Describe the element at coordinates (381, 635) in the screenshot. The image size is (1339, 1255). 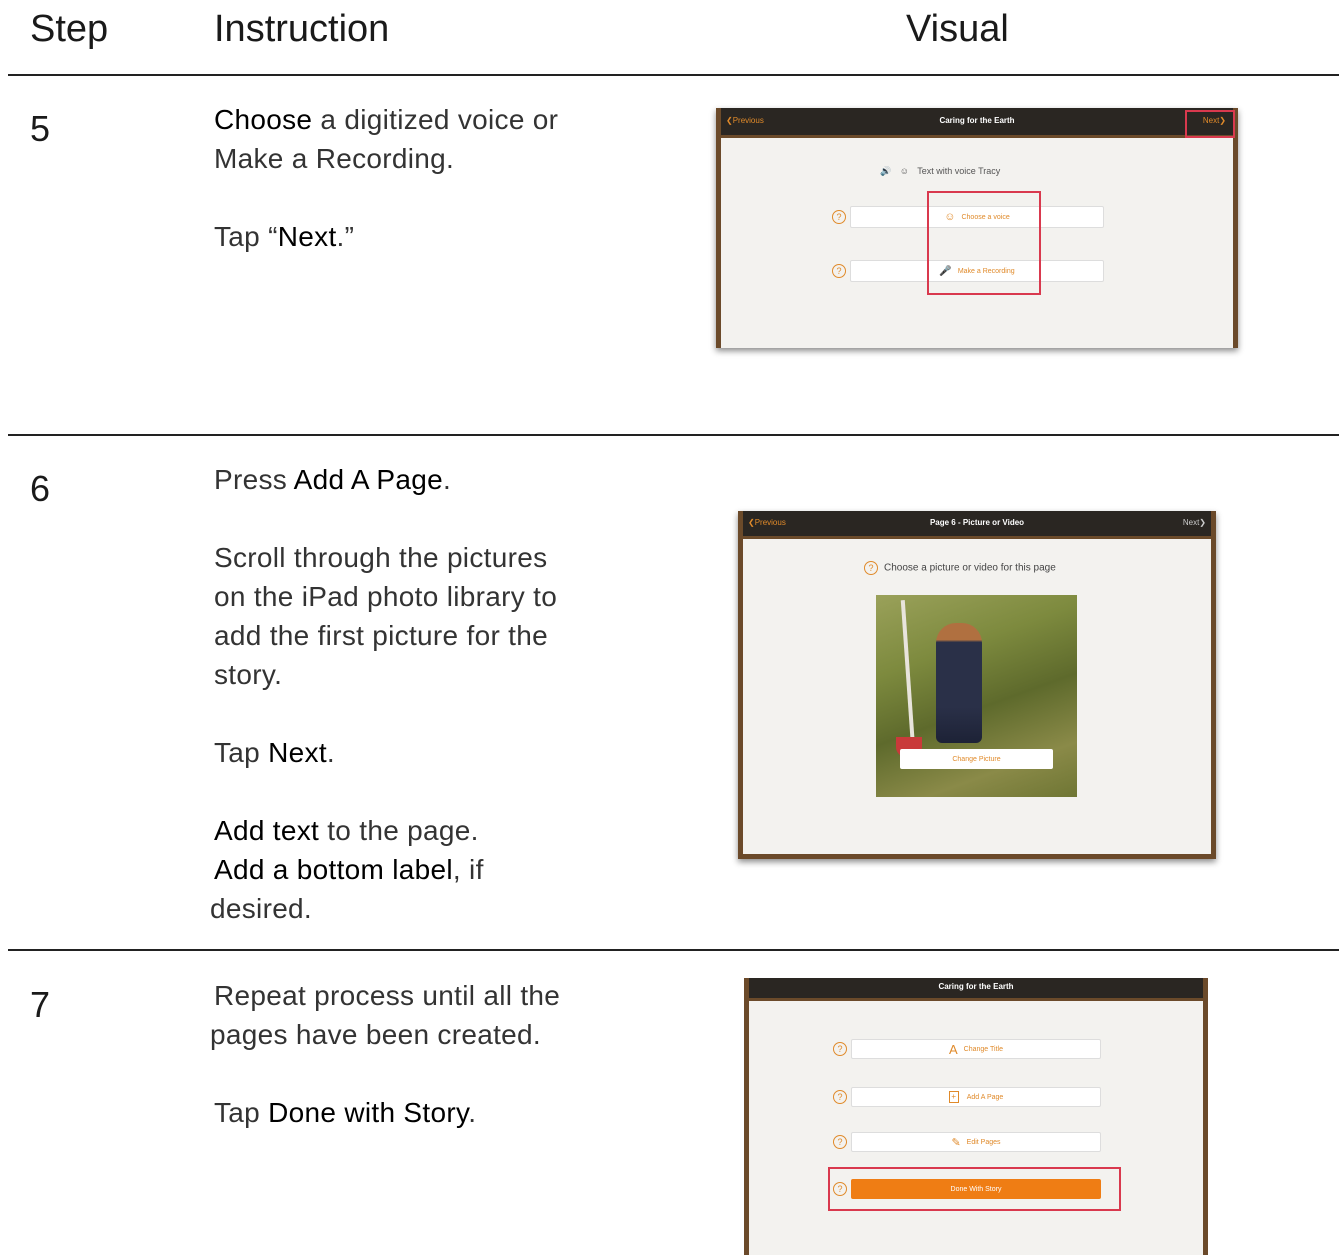
I see `instruction-line: add the first picture for the` at that location.